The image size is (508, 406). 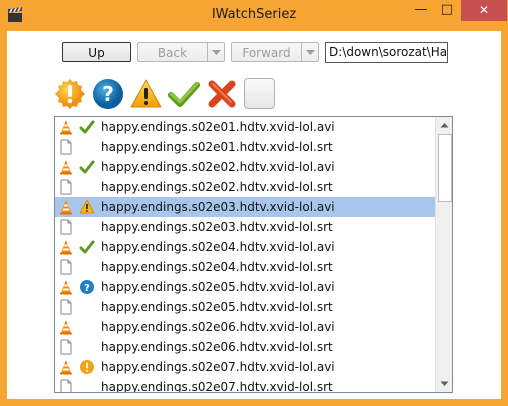 What do you see at coordinates (217, 307) in the screenshot?
I see `file-name: happy.endings.s02e05.hdtv.xvid-lol.srt` at bounding box center [217, 307].